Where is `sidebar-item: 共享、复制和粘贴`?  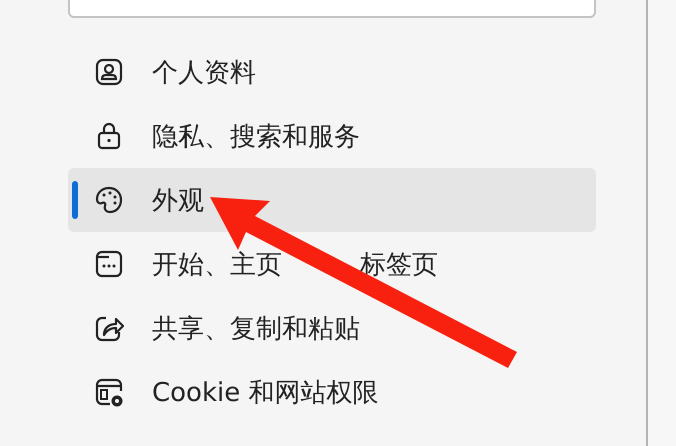
sidebar-item: 共享、复制和粘贴 is located at coordinates (332, 328).